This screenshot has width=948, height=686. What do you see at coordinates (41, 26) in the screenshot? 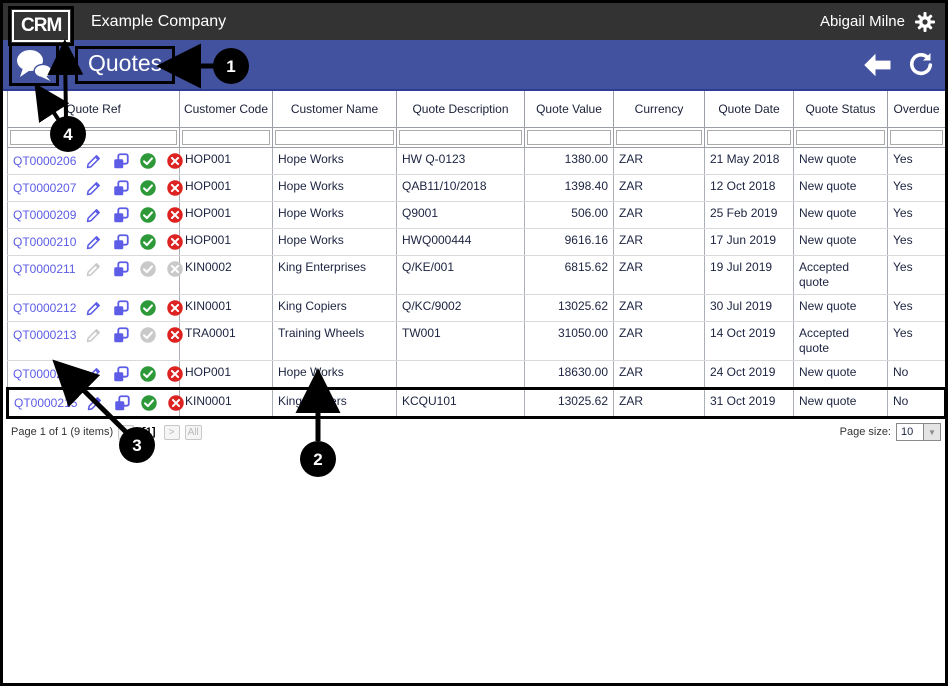
I see `crm-logo: CRM` at bounding box center [41, 26].